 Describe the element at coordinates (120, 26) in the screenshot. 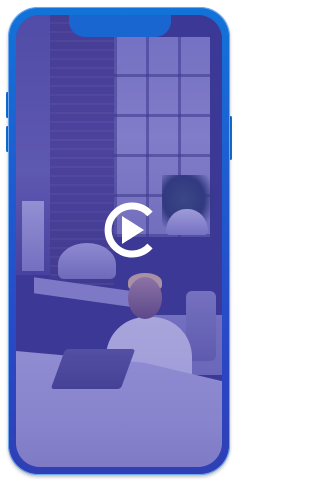

I see `phone-notch` at that location.